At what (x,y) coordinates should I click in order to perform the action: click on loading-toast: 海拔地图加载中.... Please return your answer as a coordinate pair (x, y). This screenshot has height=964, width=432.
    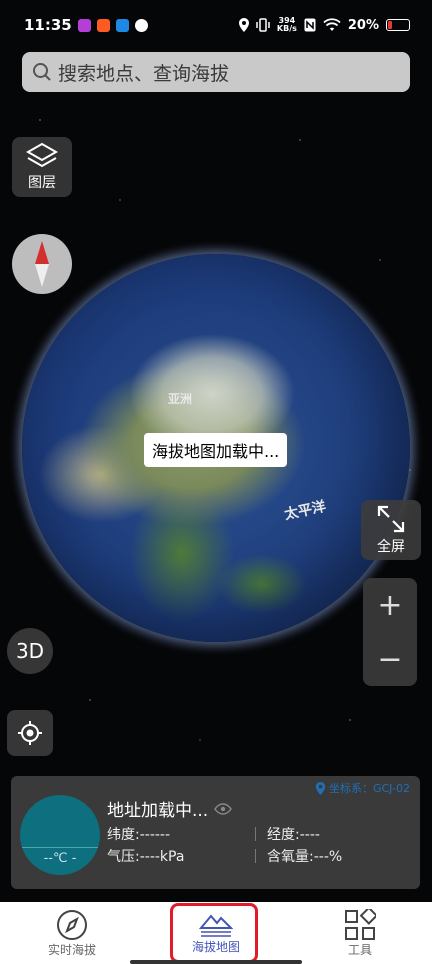
    Looking at the image, I should click on (216, 450).